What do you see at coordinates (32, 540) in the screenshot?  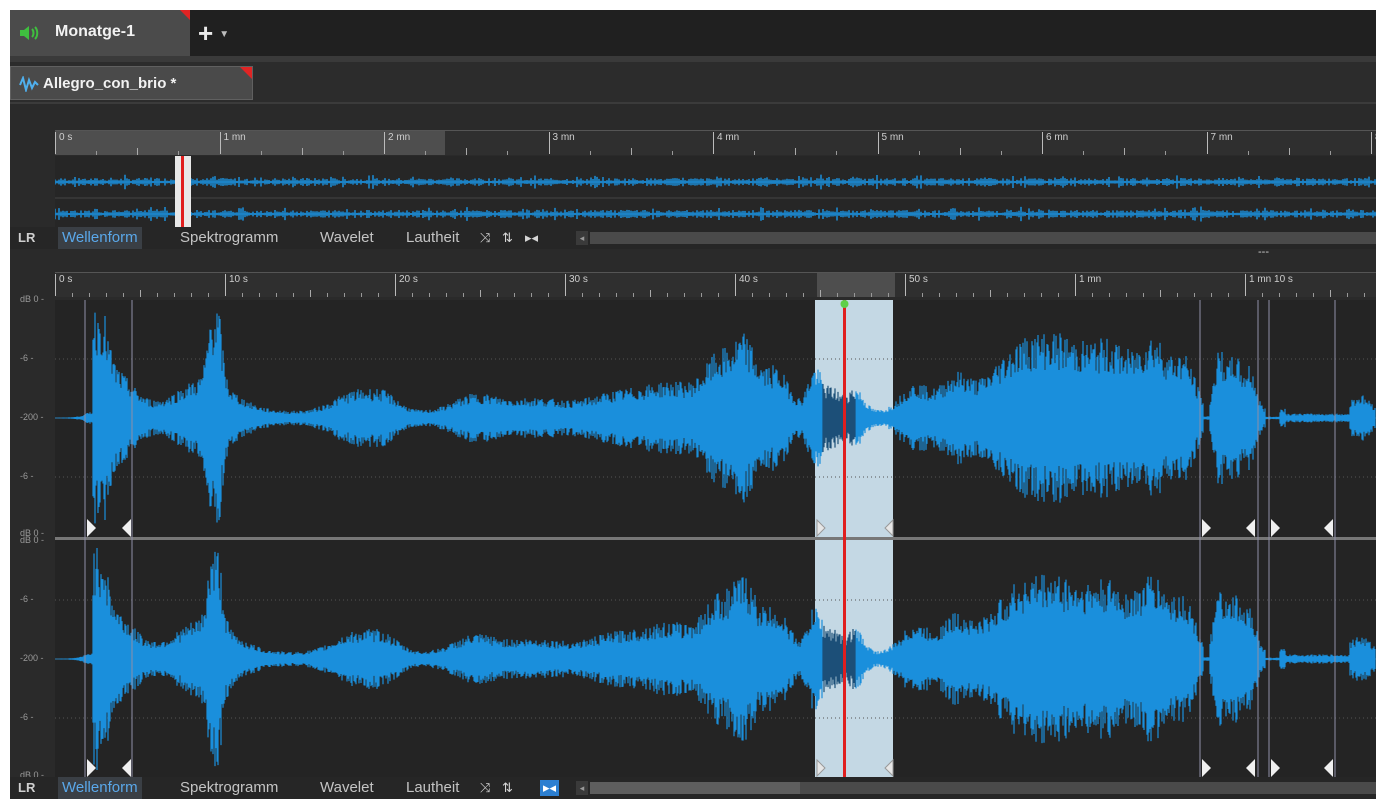 I see `db-scale-label: dB 0 -` at bounding box center [32, 540].